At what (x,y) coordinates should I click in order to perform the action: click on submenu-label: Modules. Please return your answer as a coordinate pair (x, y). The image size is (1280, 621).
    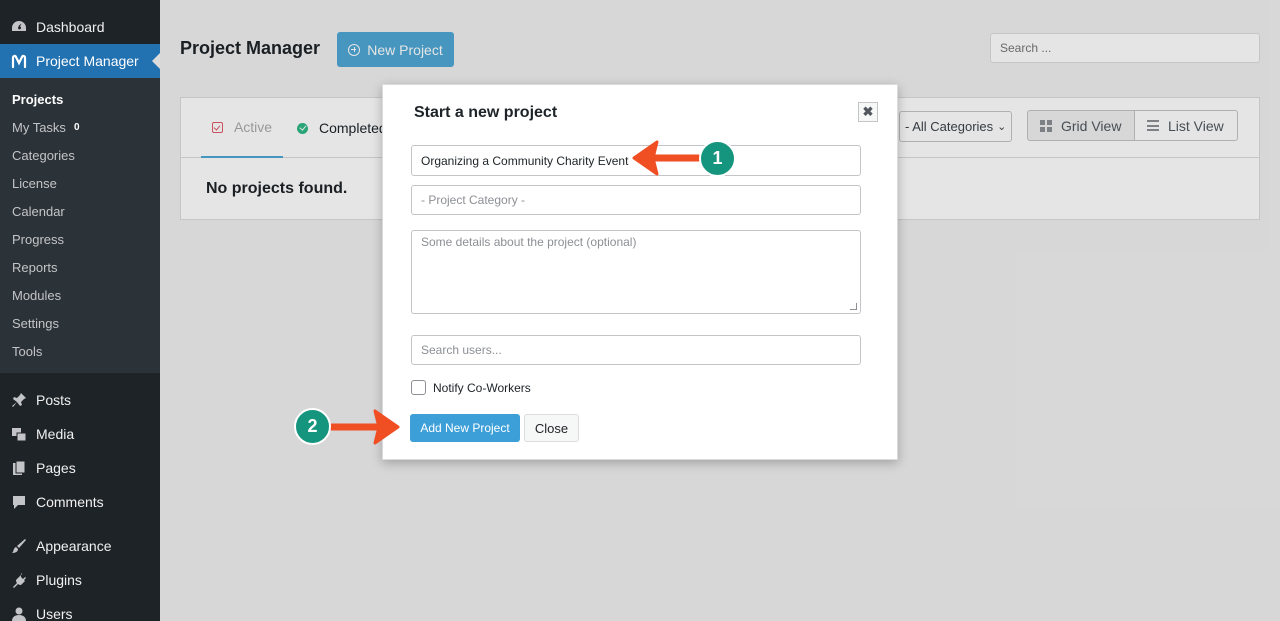
    Looking at the image, I should click on (37, 295).